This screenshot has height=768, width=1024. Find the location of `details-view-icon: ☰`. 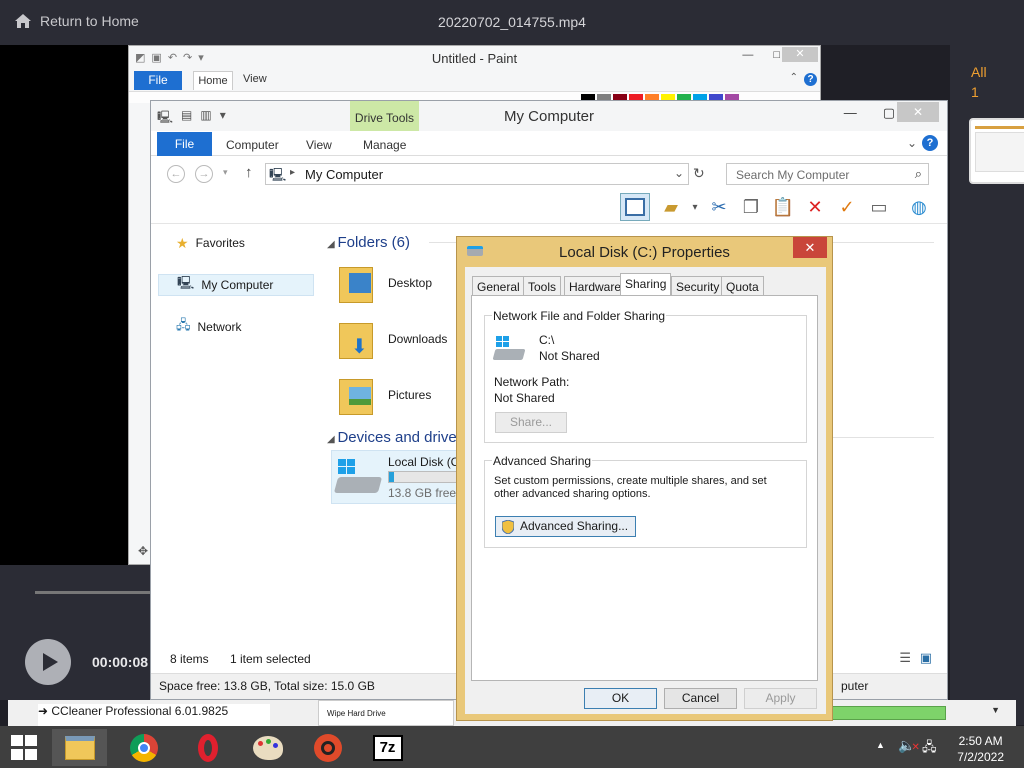

details-view-icon: ☰ is located at coordinates (905, 658).